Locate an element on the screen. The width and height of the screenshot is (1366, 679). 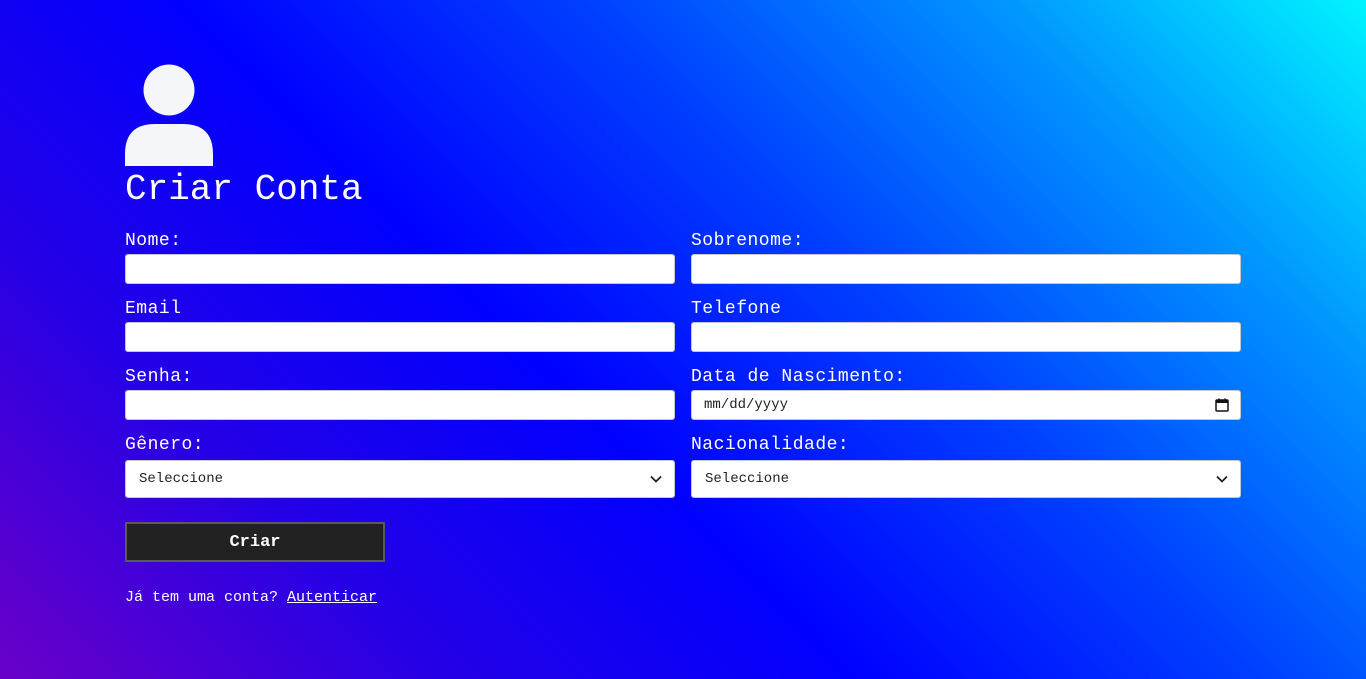
telefone-input is located at coordinates (966, 337).